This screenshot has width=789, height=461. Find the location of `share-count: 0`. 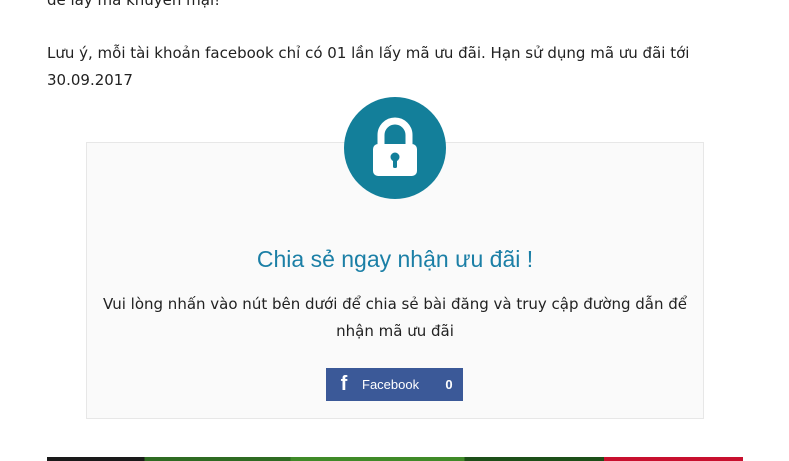

share-count: 0 is located at coordinates (449, 384).